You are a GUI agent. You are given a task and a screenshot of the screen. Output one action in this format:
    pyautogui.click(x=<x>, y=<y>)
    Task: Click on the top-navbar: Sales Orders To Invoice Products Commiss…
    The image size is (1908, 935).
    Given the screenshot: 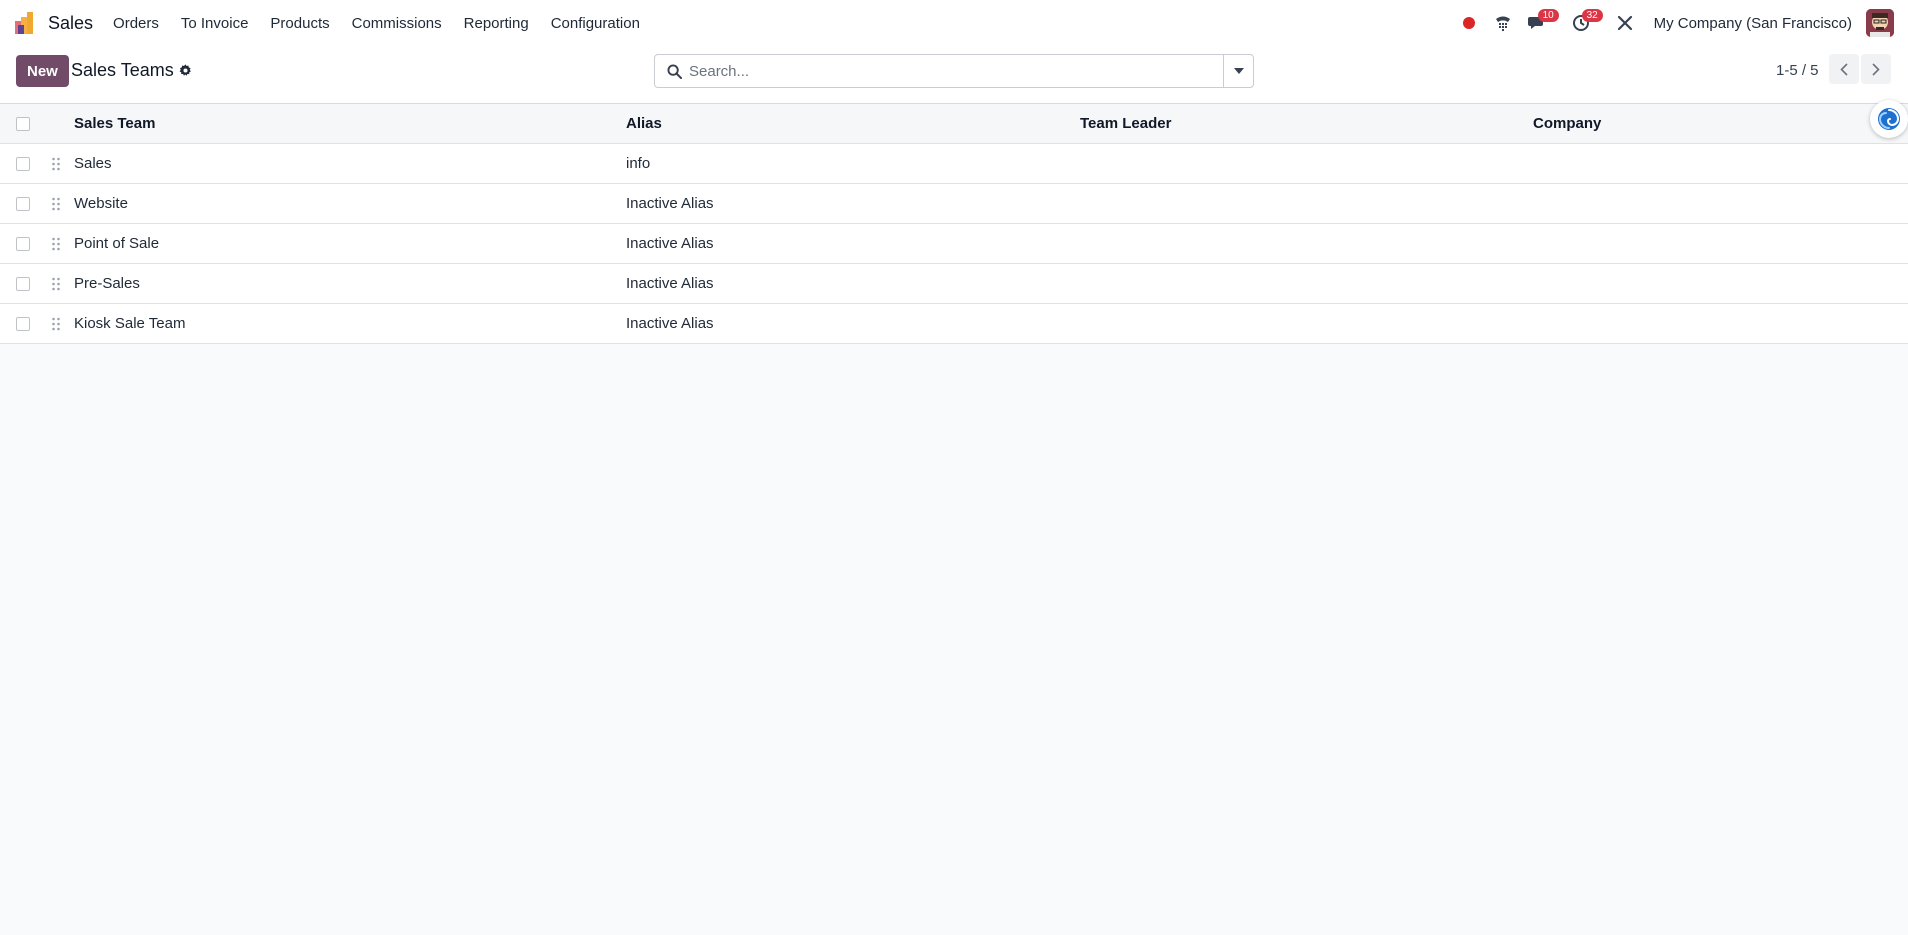 What is the action you would take?
    pyautogui.click(x=954, y=23)
    